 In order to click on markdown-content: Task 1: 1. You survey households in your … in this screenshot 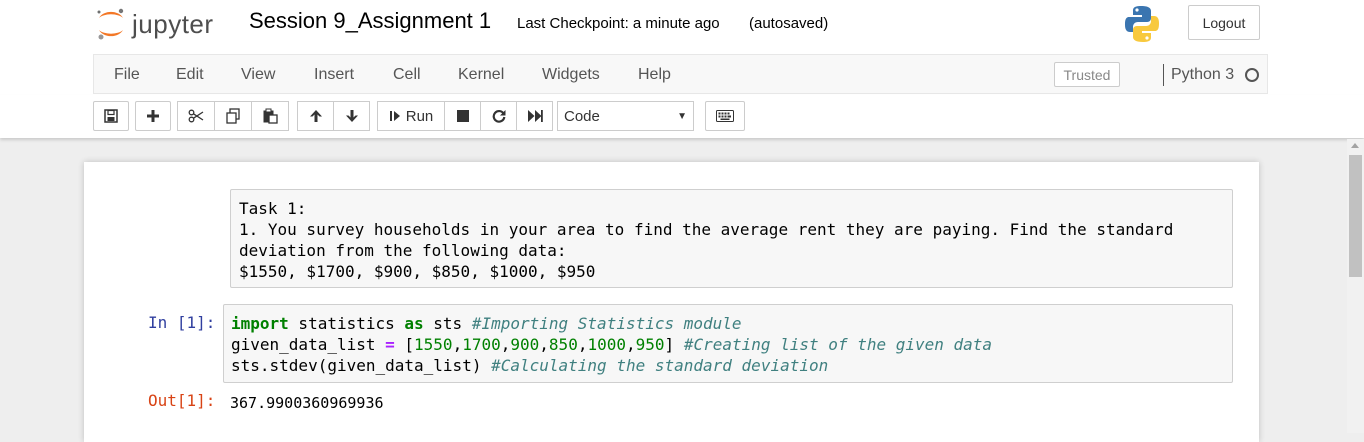, I will do `click(706, 240)`.